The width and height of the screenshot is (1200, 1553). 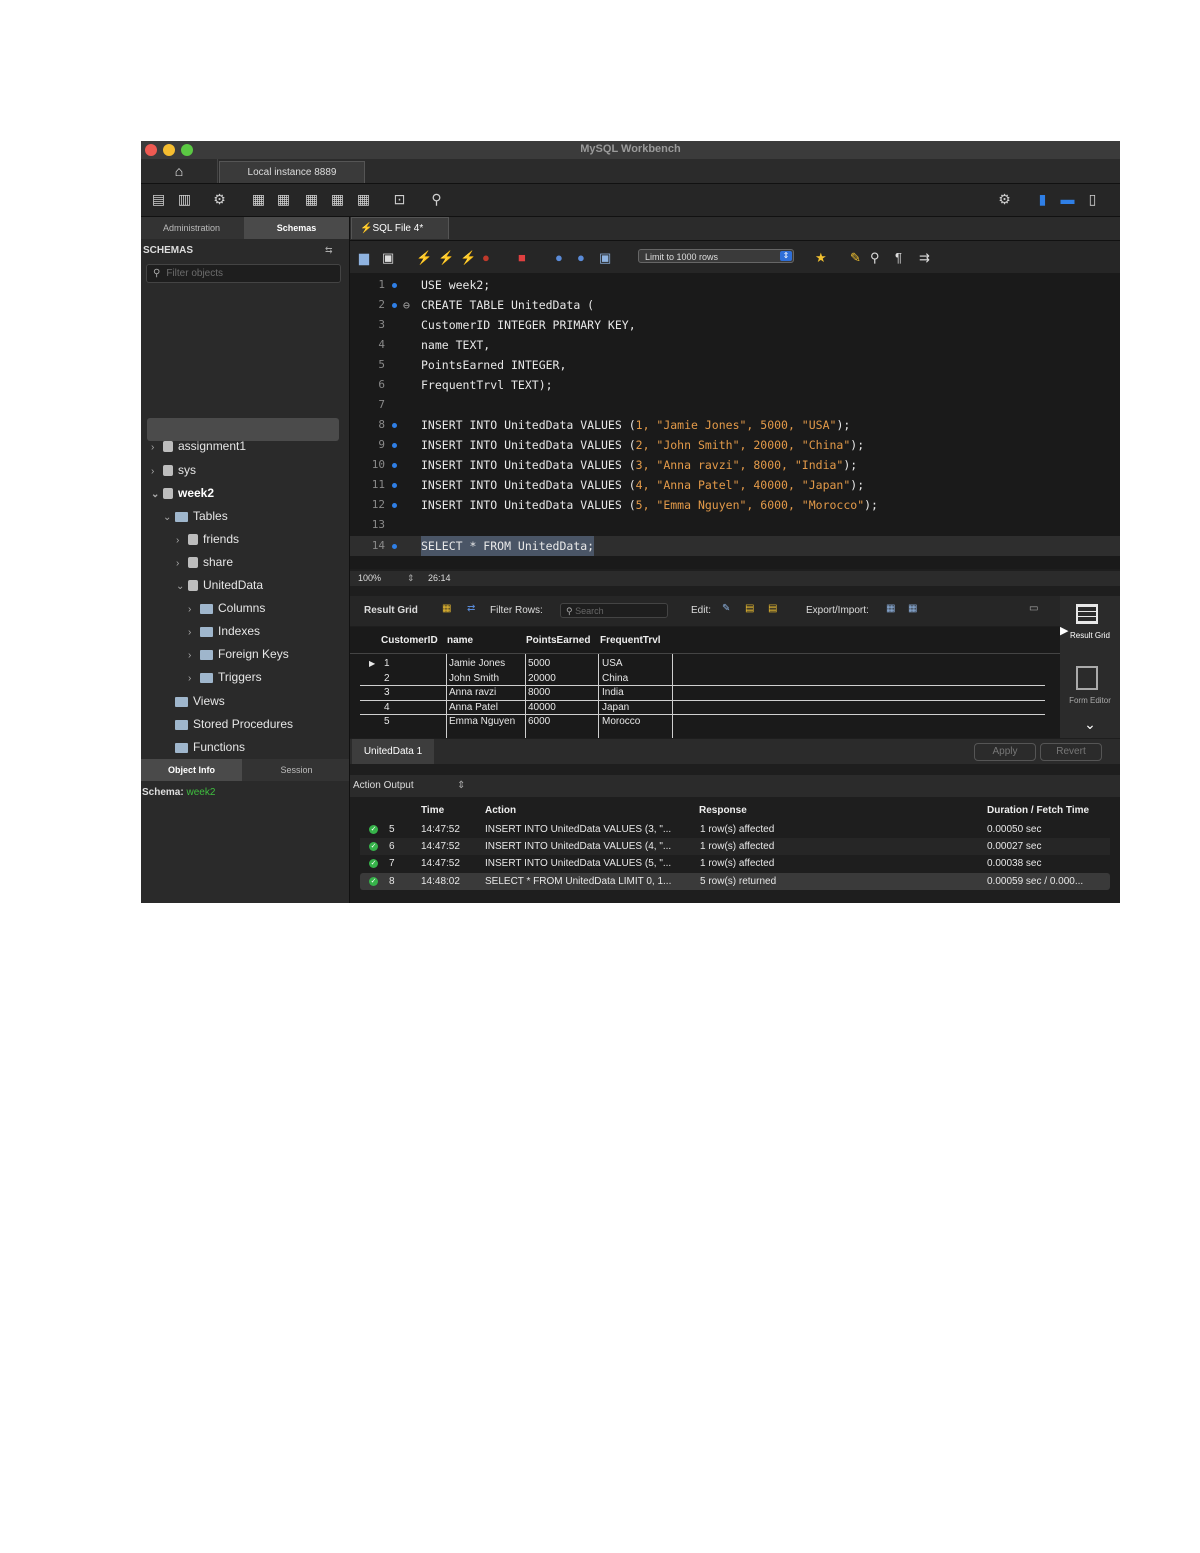 I want to click on tree-node-foreign-keys: › Foreign Keys, so click(x=238, y=654).